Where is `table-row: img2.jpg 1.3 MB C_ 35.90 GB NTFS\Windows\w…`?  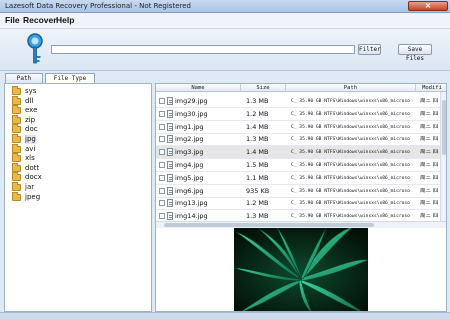
table-row: img2.jpg 1.3 MB C_ 35.90 GB NTFS\Windows\w… is located at coordinates (298, 140).